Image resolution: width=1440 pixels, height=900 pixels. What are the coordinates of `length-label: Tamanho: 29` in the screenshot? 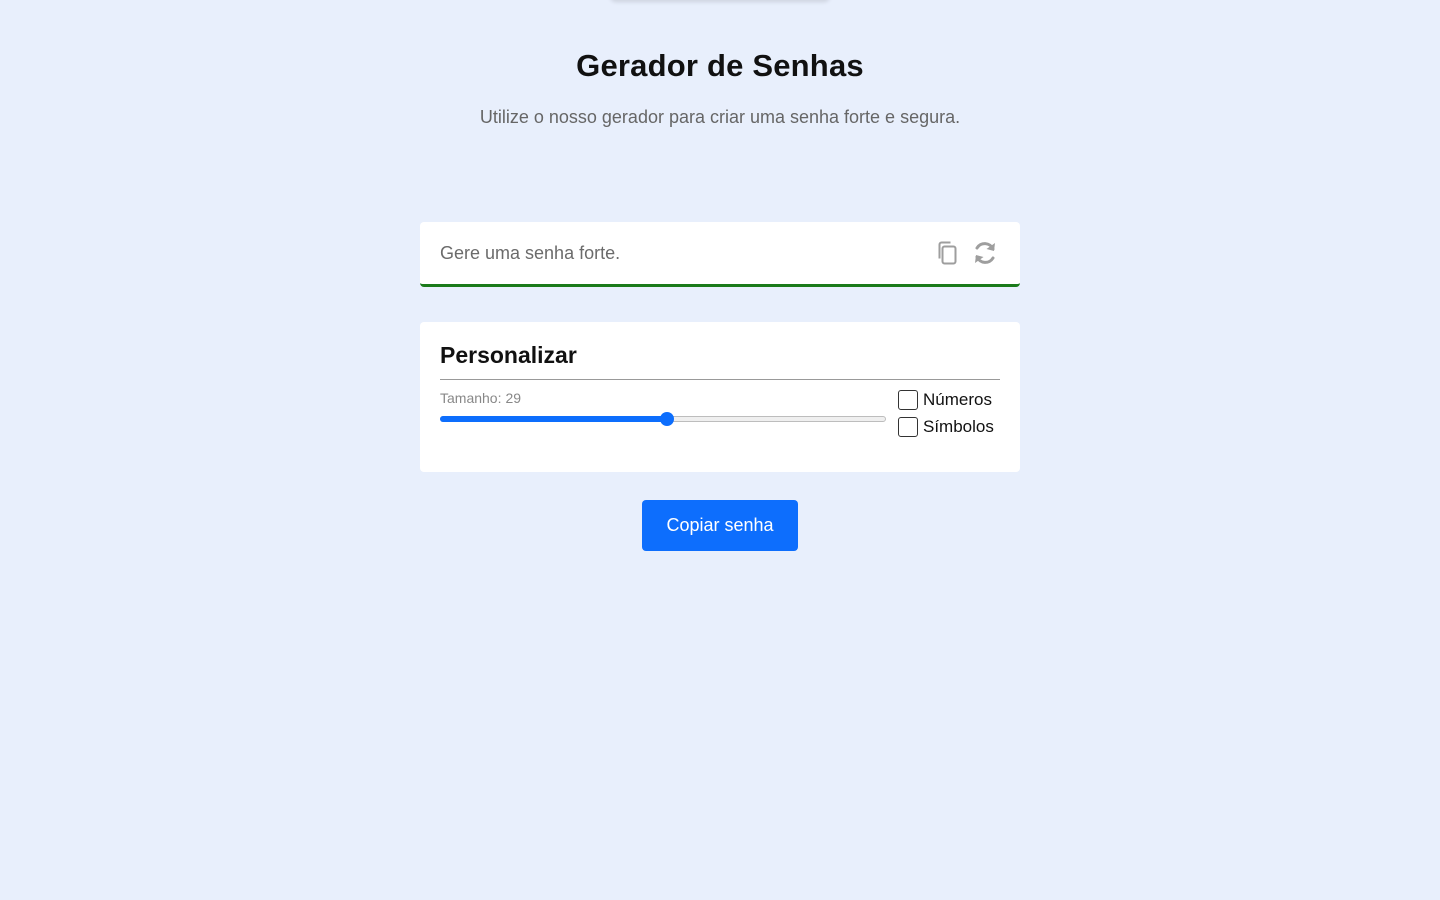 It's located at (664, 398).